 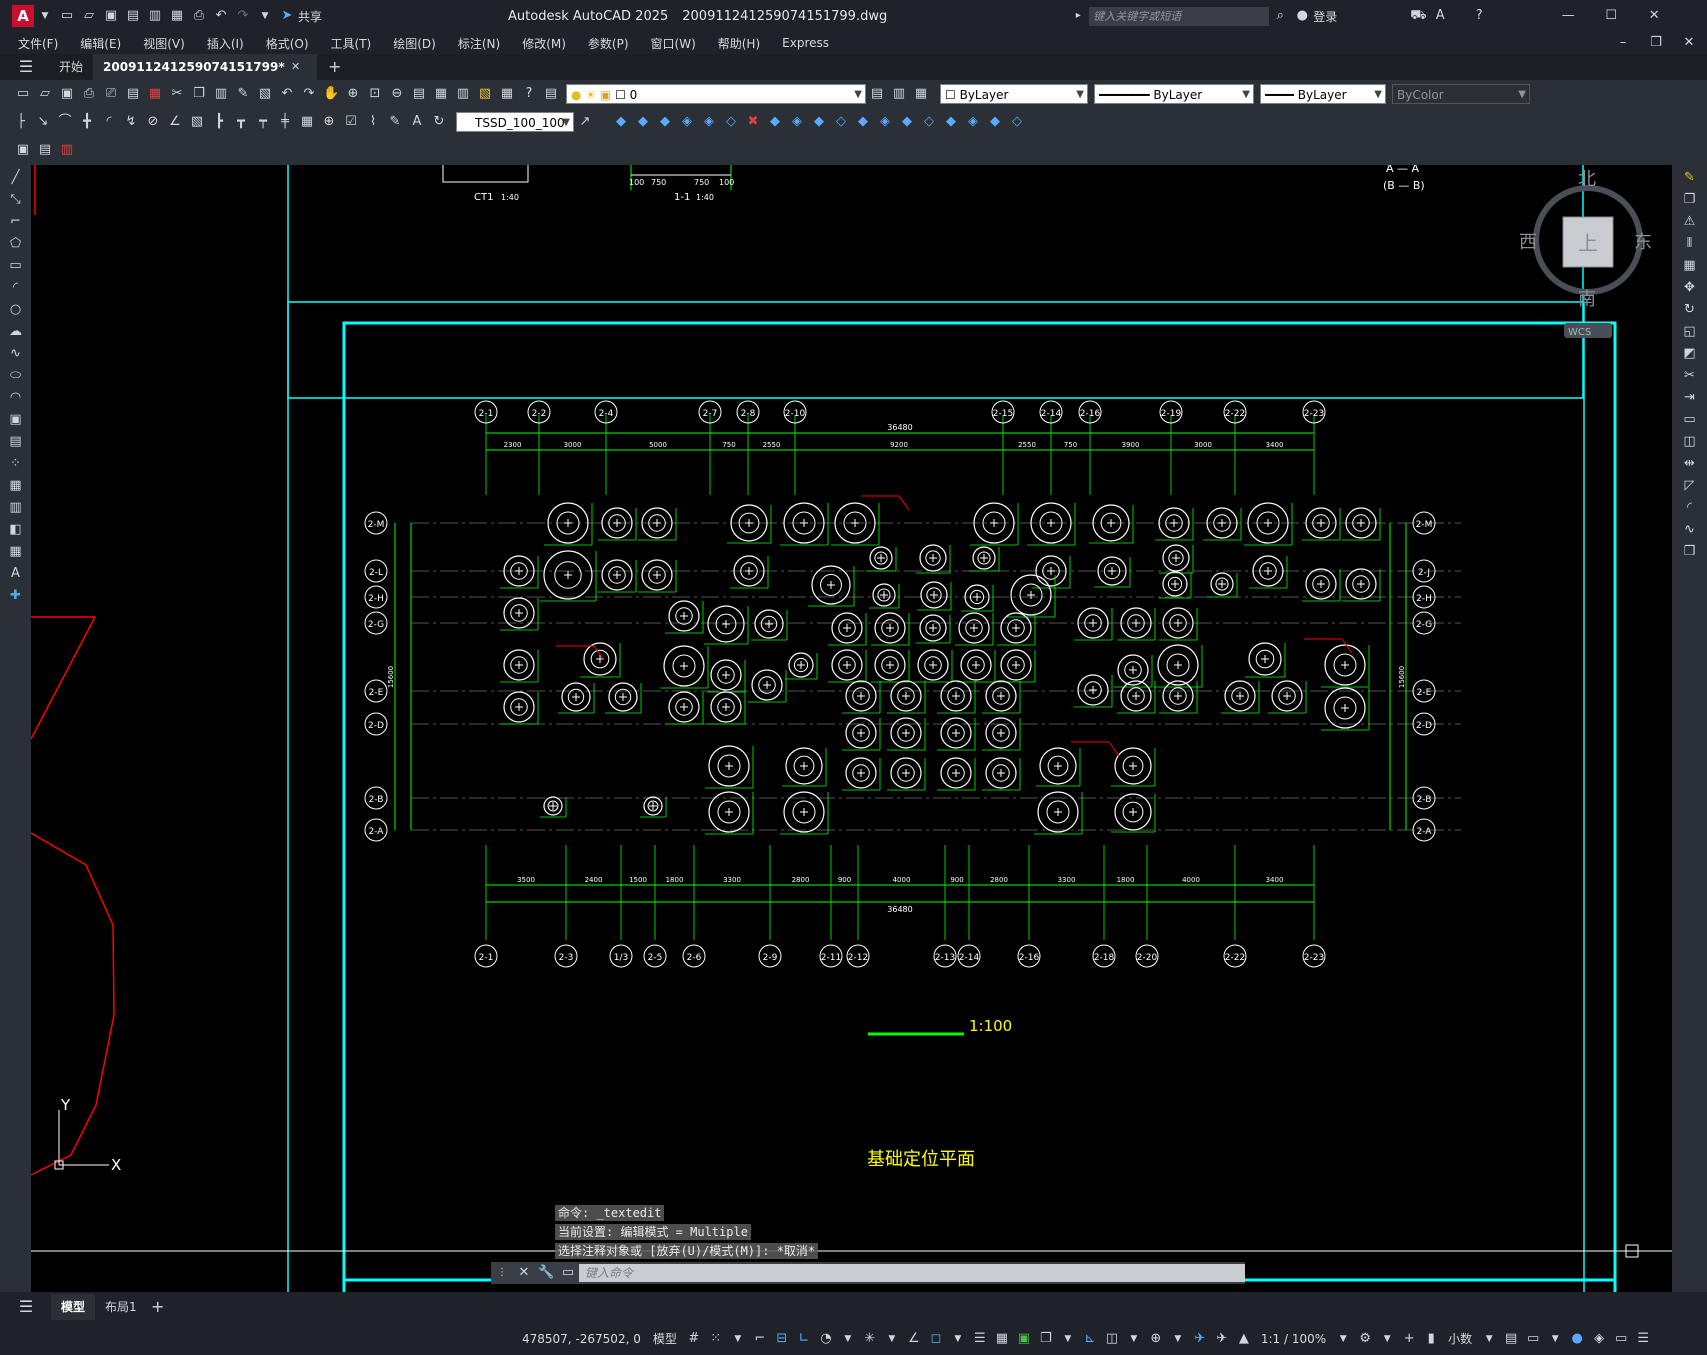 I want to click on menu-help: 帮助(H), so click(x=739, y=43).